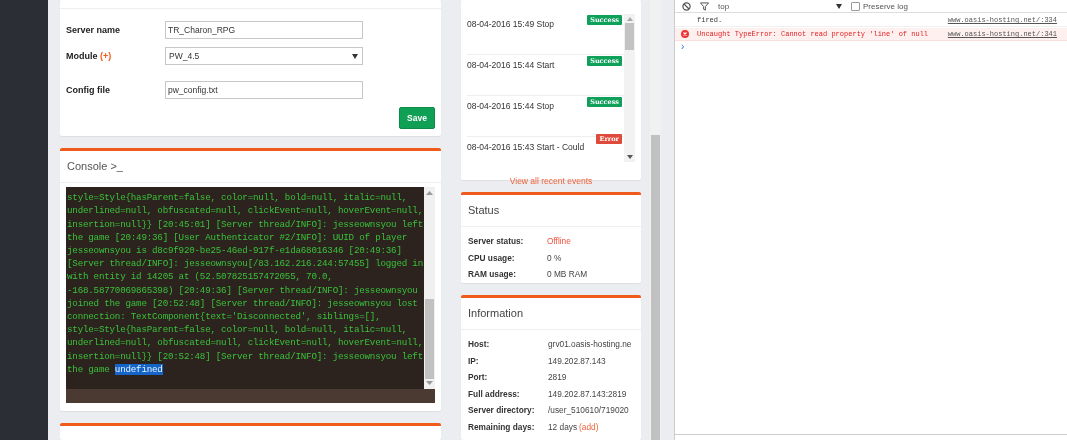 This screenshot has height=440, width=1067. I want to click on info-label: CPU usage:, so click(492, 257).